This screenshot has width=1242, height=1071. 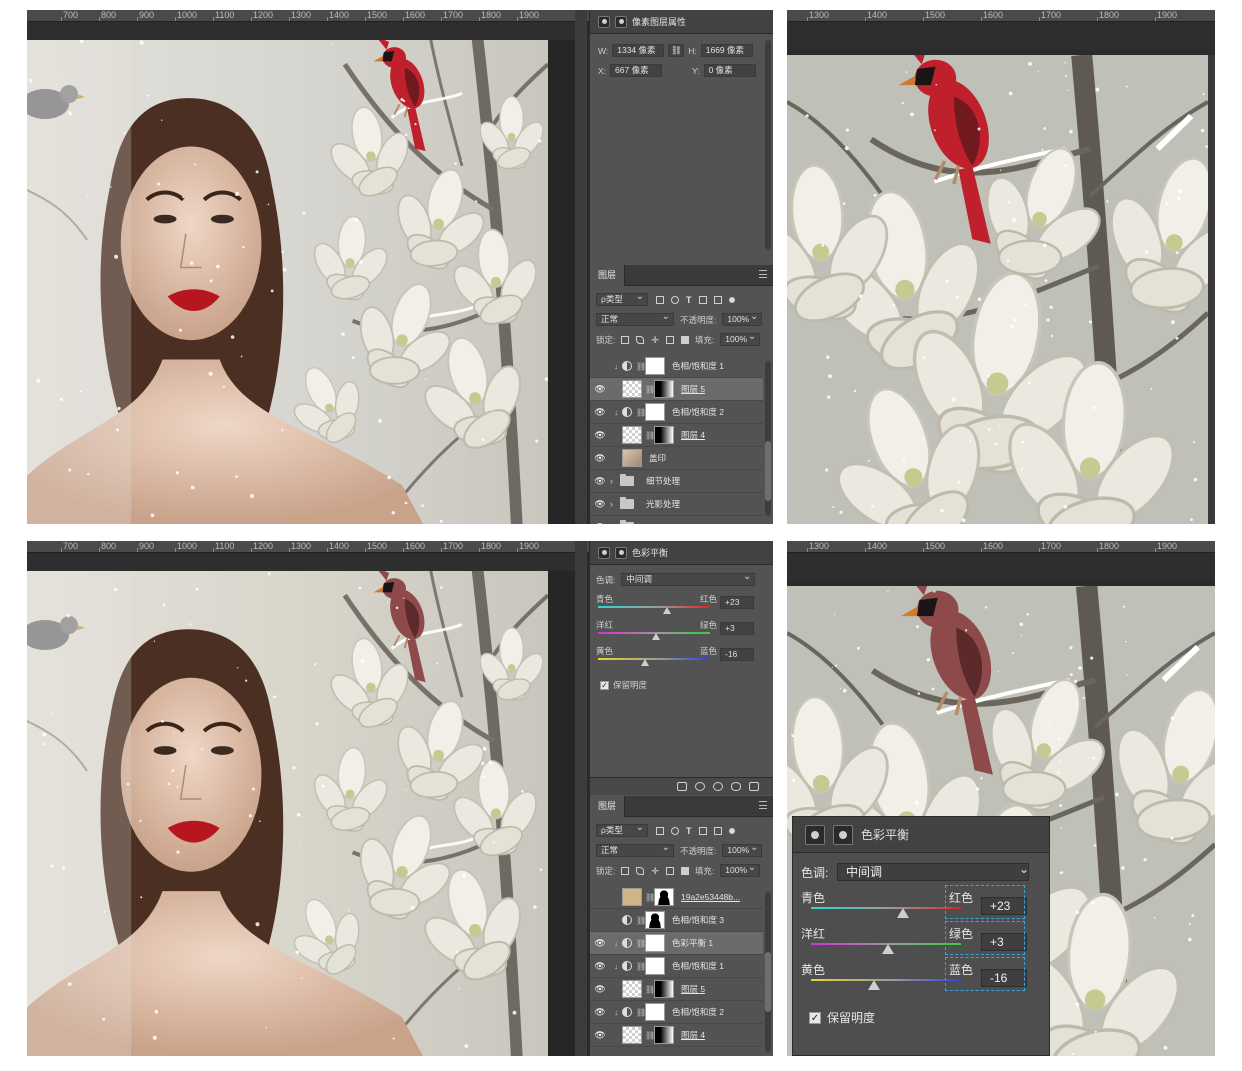 What do you see at coordinates (742, 849) in the screenshot?
I see `opacity-field: 100%` at bounding box center [742, 849].